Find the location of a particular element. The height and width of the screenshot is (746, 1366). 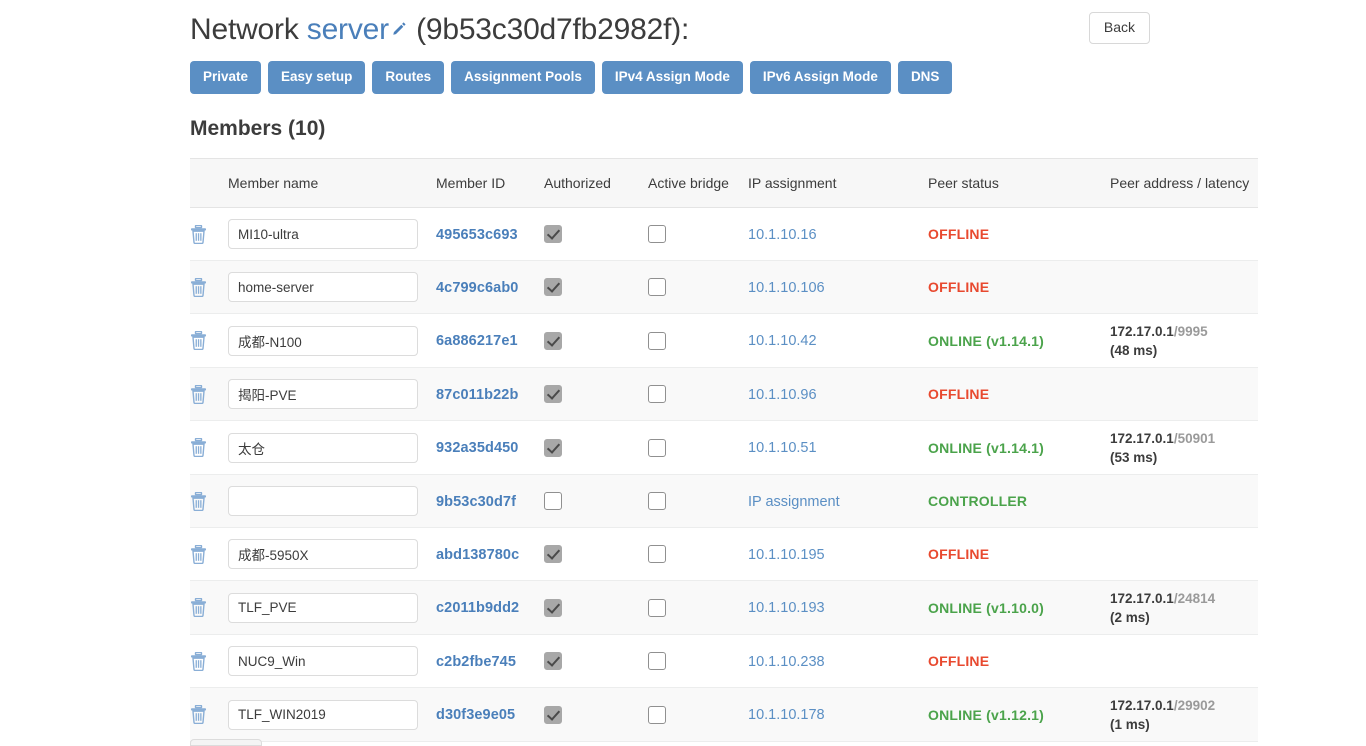

column-header-member-id: Member ID is located at coordinates (490, 183).